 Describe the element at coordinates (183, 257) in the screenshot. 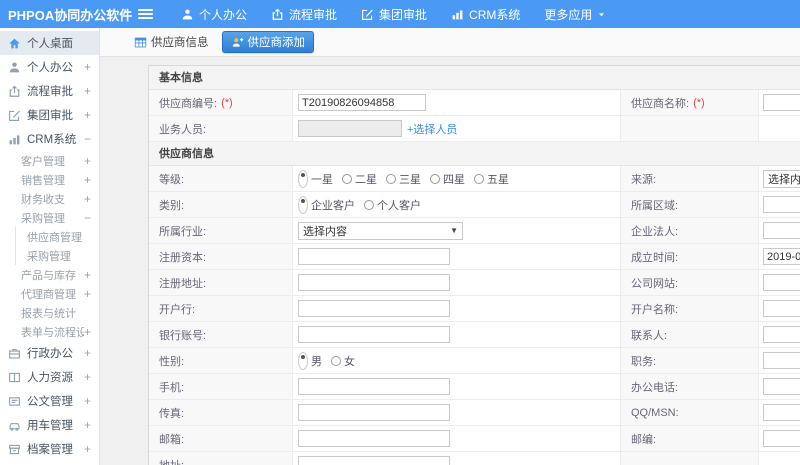

I see `field-label: 注册资本:` at that location.